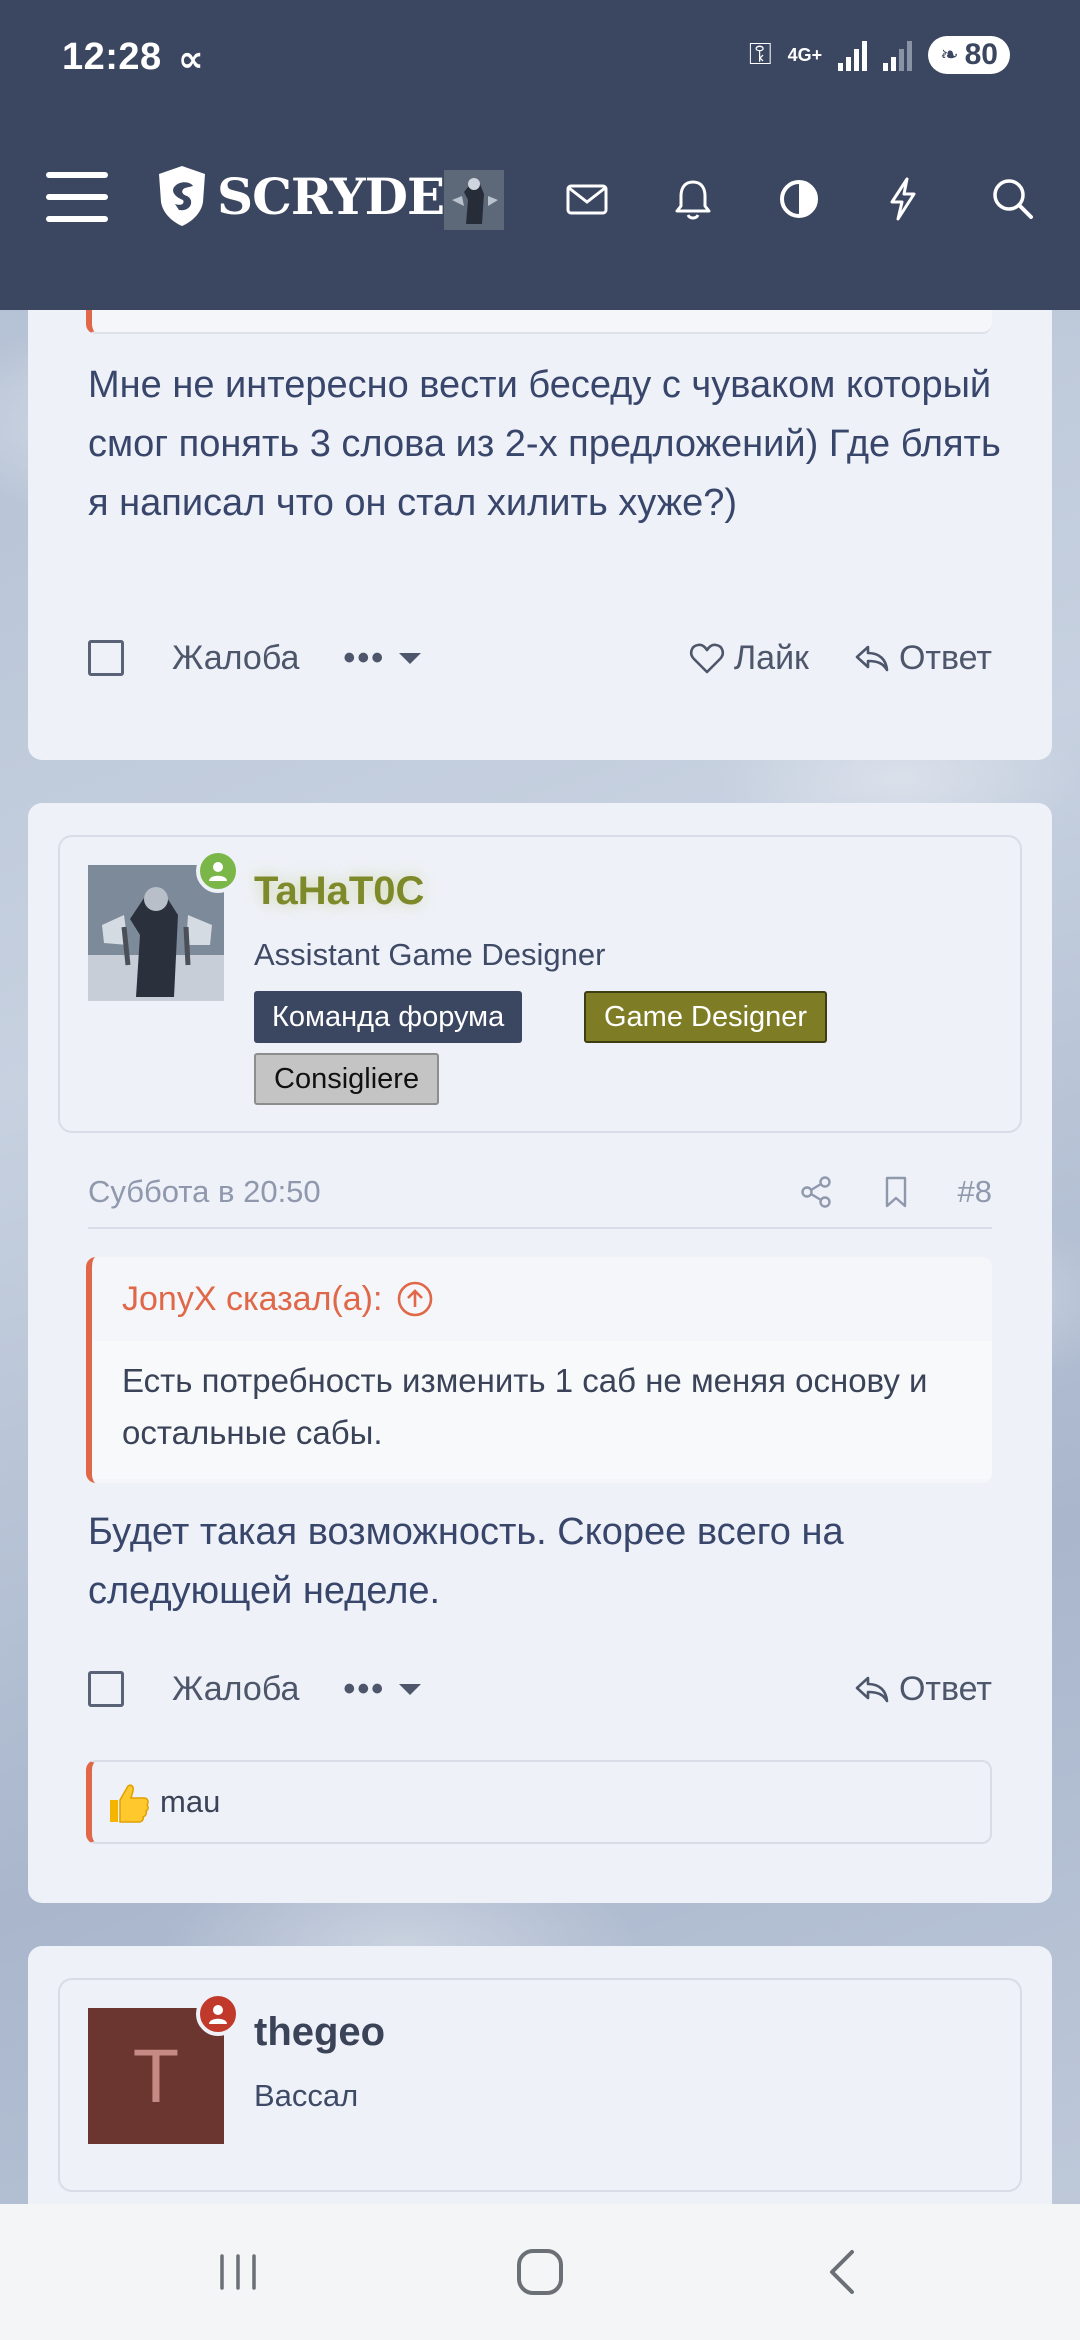 This screenshot has width=1080, height=2340. I want to click on badge-game-designer: Game Designer, so click(706, 1017).